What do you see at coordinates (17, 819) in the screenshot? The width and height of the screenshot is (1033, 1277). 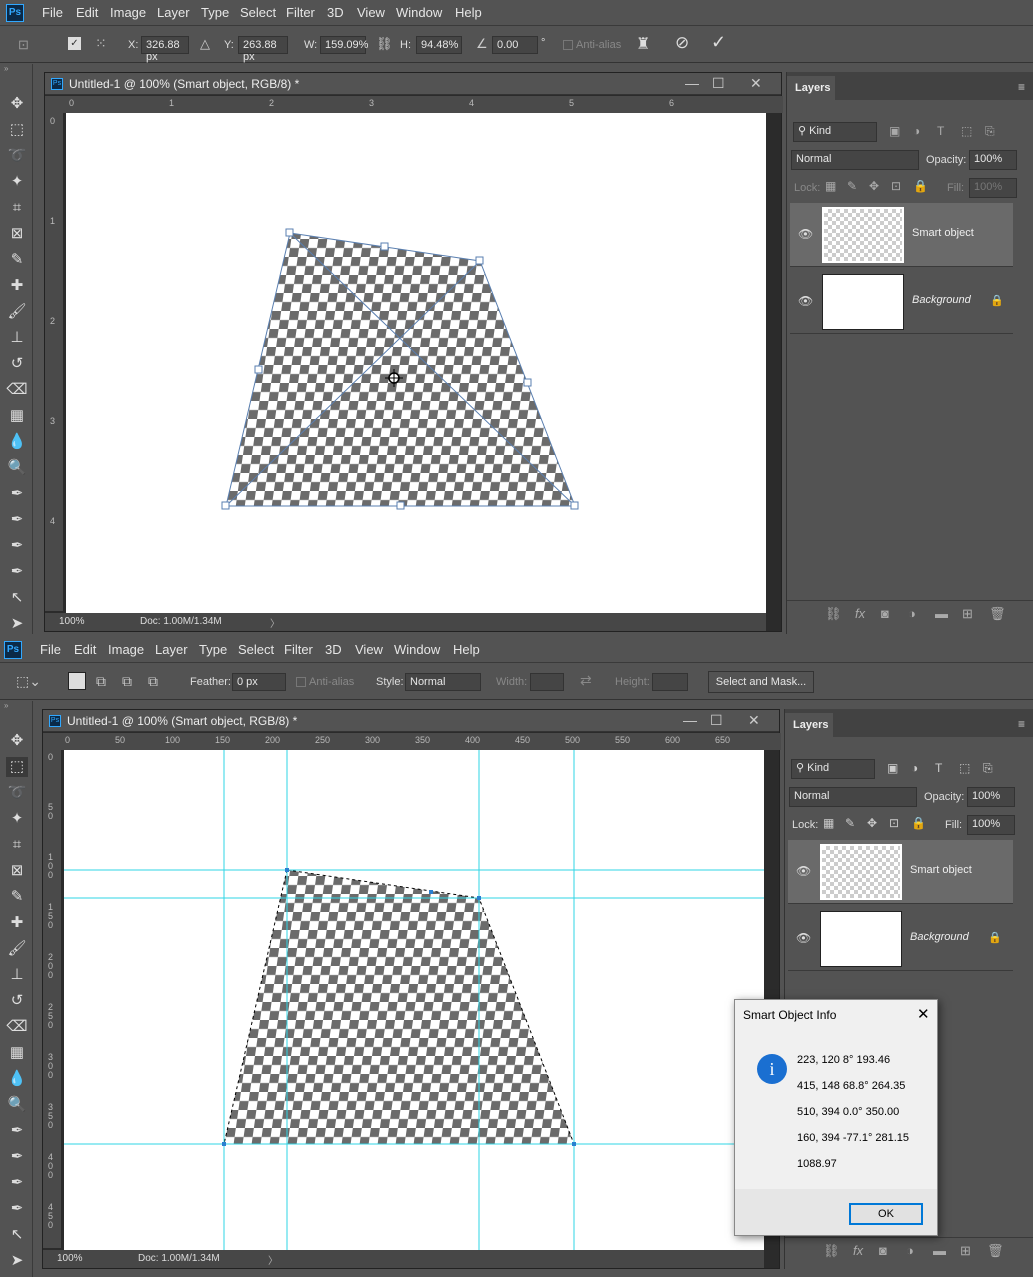 I see `magic-wand-tool-icon: ✦` at bounding box center [17, 819].